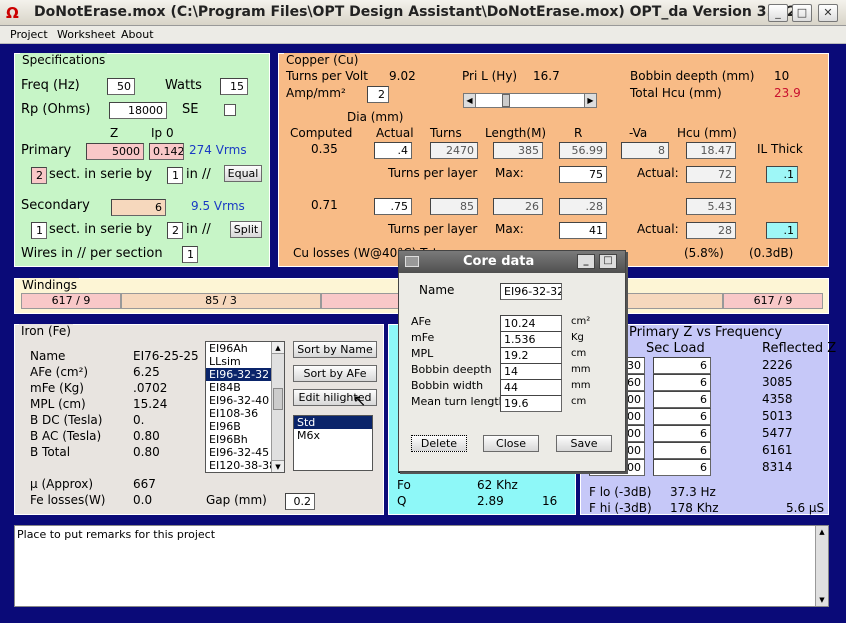 This screenshot has height=623, width=846. What do you see at coordinates (437, 290) in the screenshot?
I see `dialog-name-label: Name` at bounding box center [437, 290].